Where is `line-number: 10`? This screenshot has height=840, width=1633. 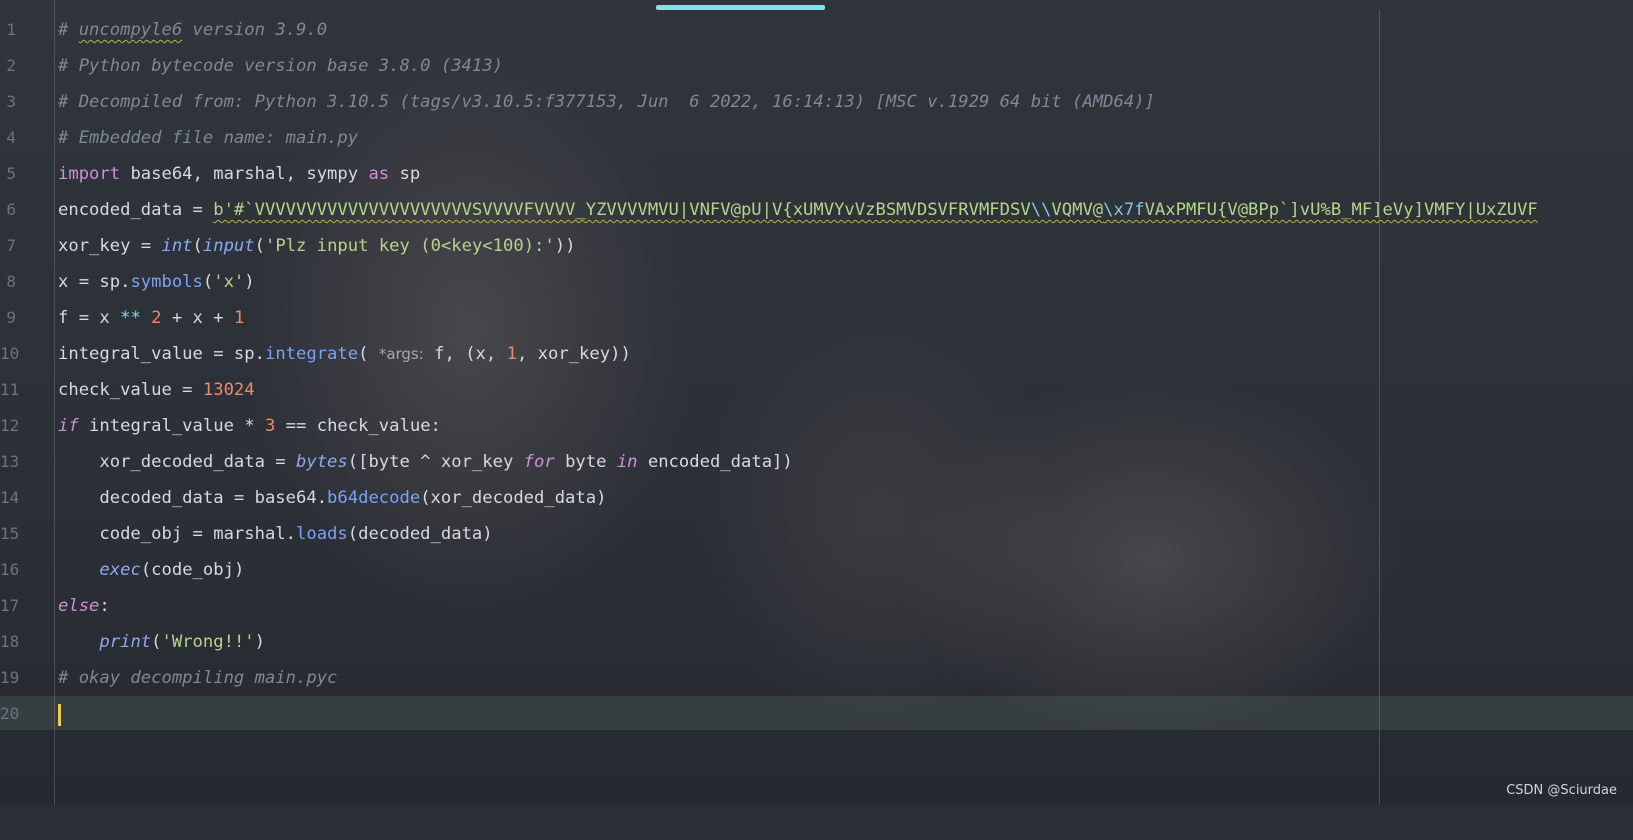
line-number: 10 is located at coordinates (10, 353).